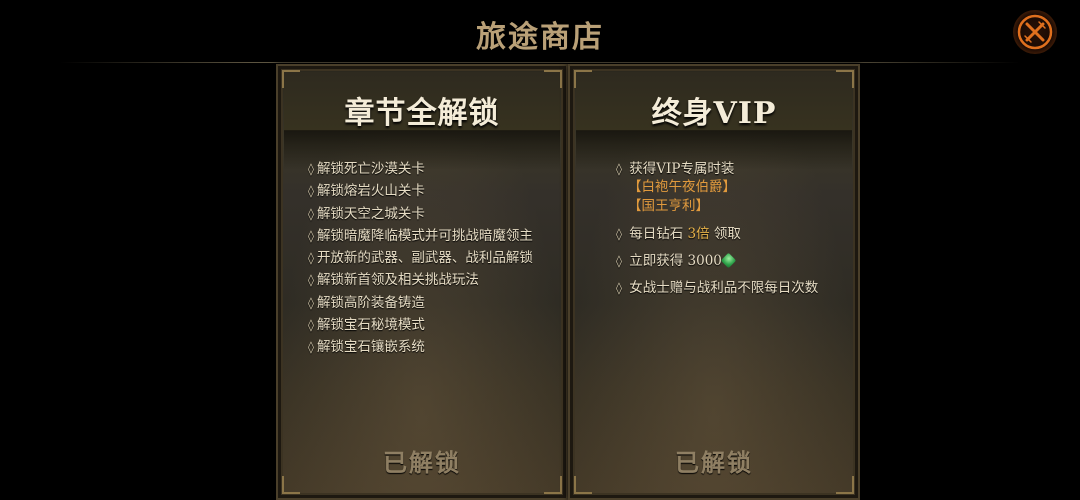  I want to click on card-header: 章节全解锁, so click(422, 101).